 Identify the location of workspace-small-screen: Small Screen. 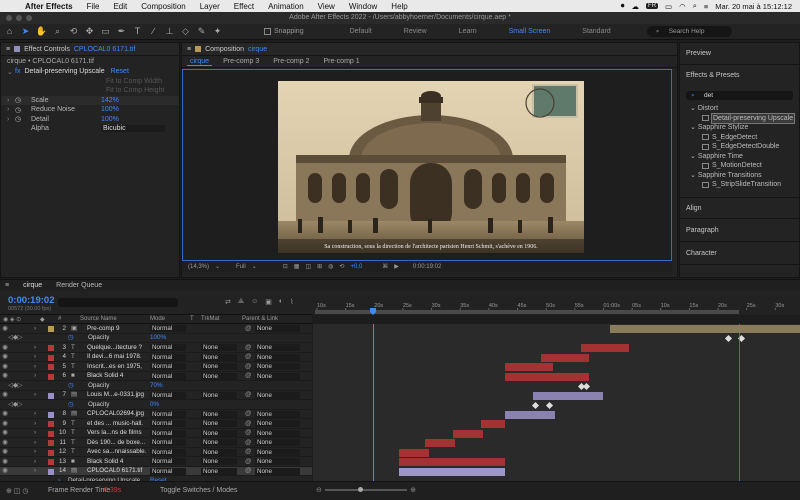
(530, 31).